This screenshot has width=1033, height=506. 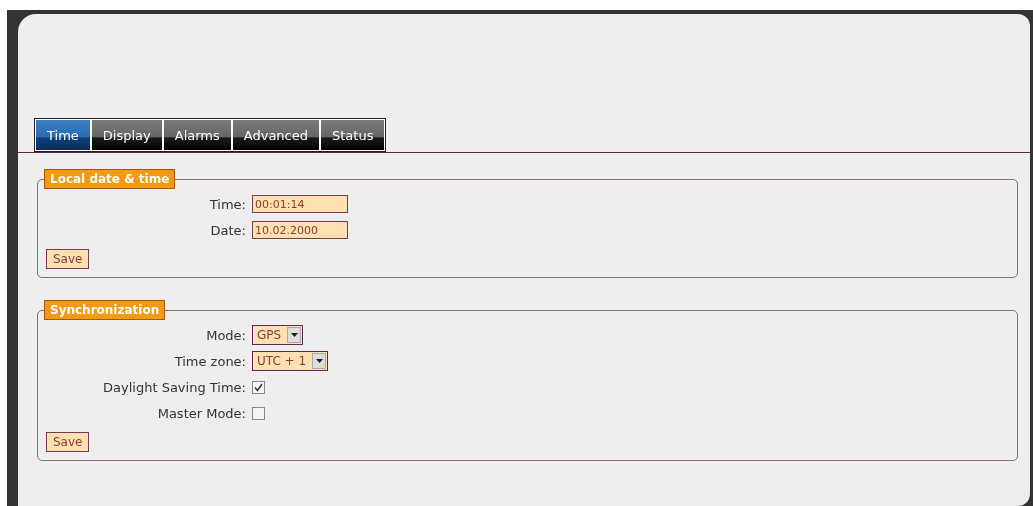 I want to click on text-field: 10.02.2000, so click(x=300, y=230).